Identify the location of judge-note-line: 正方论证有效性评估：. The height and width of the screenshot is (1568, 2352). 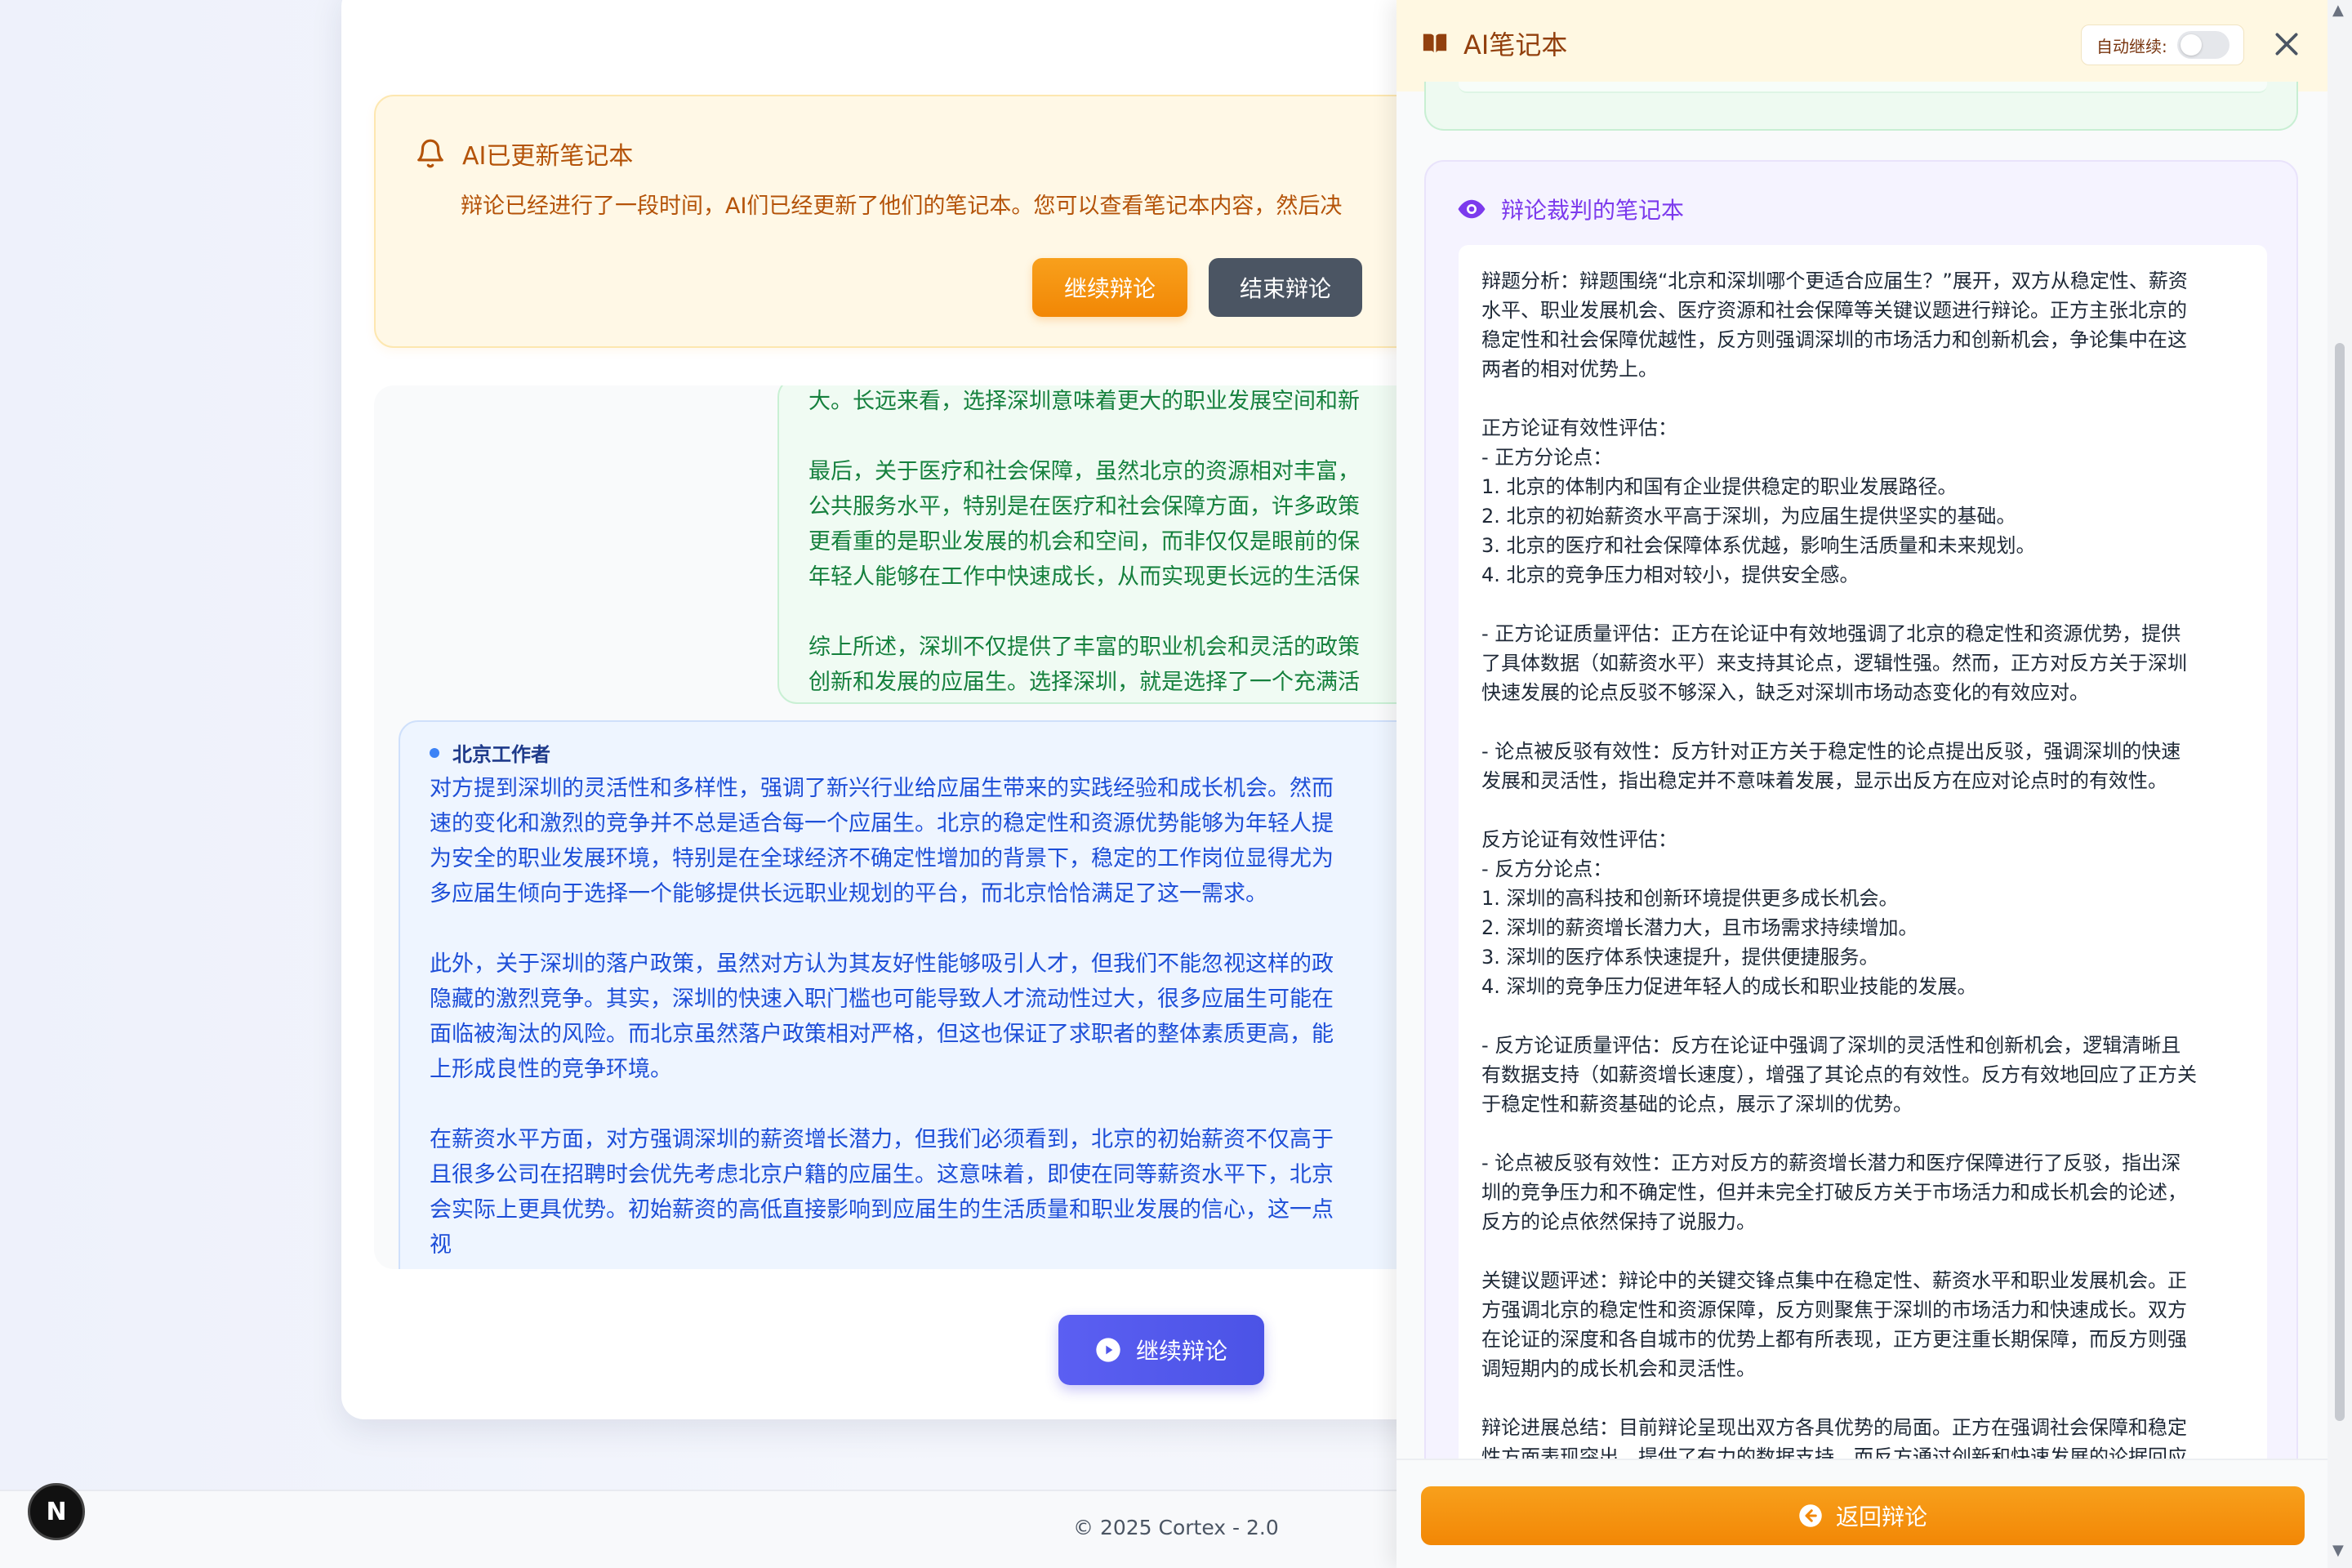
(1579, 427).